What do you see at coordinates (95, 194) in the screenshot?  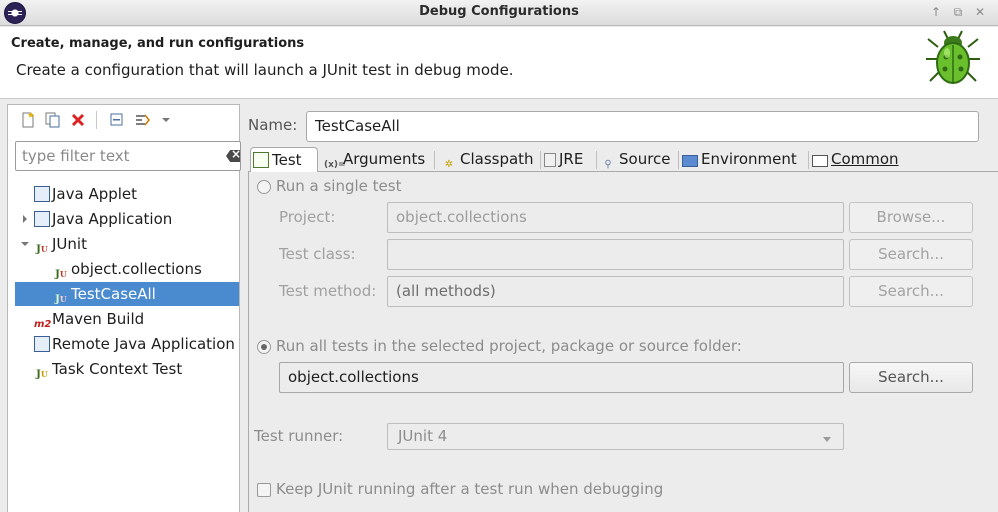 I see `tree-item-label: Java Applet` at bounding box center [95, 194].